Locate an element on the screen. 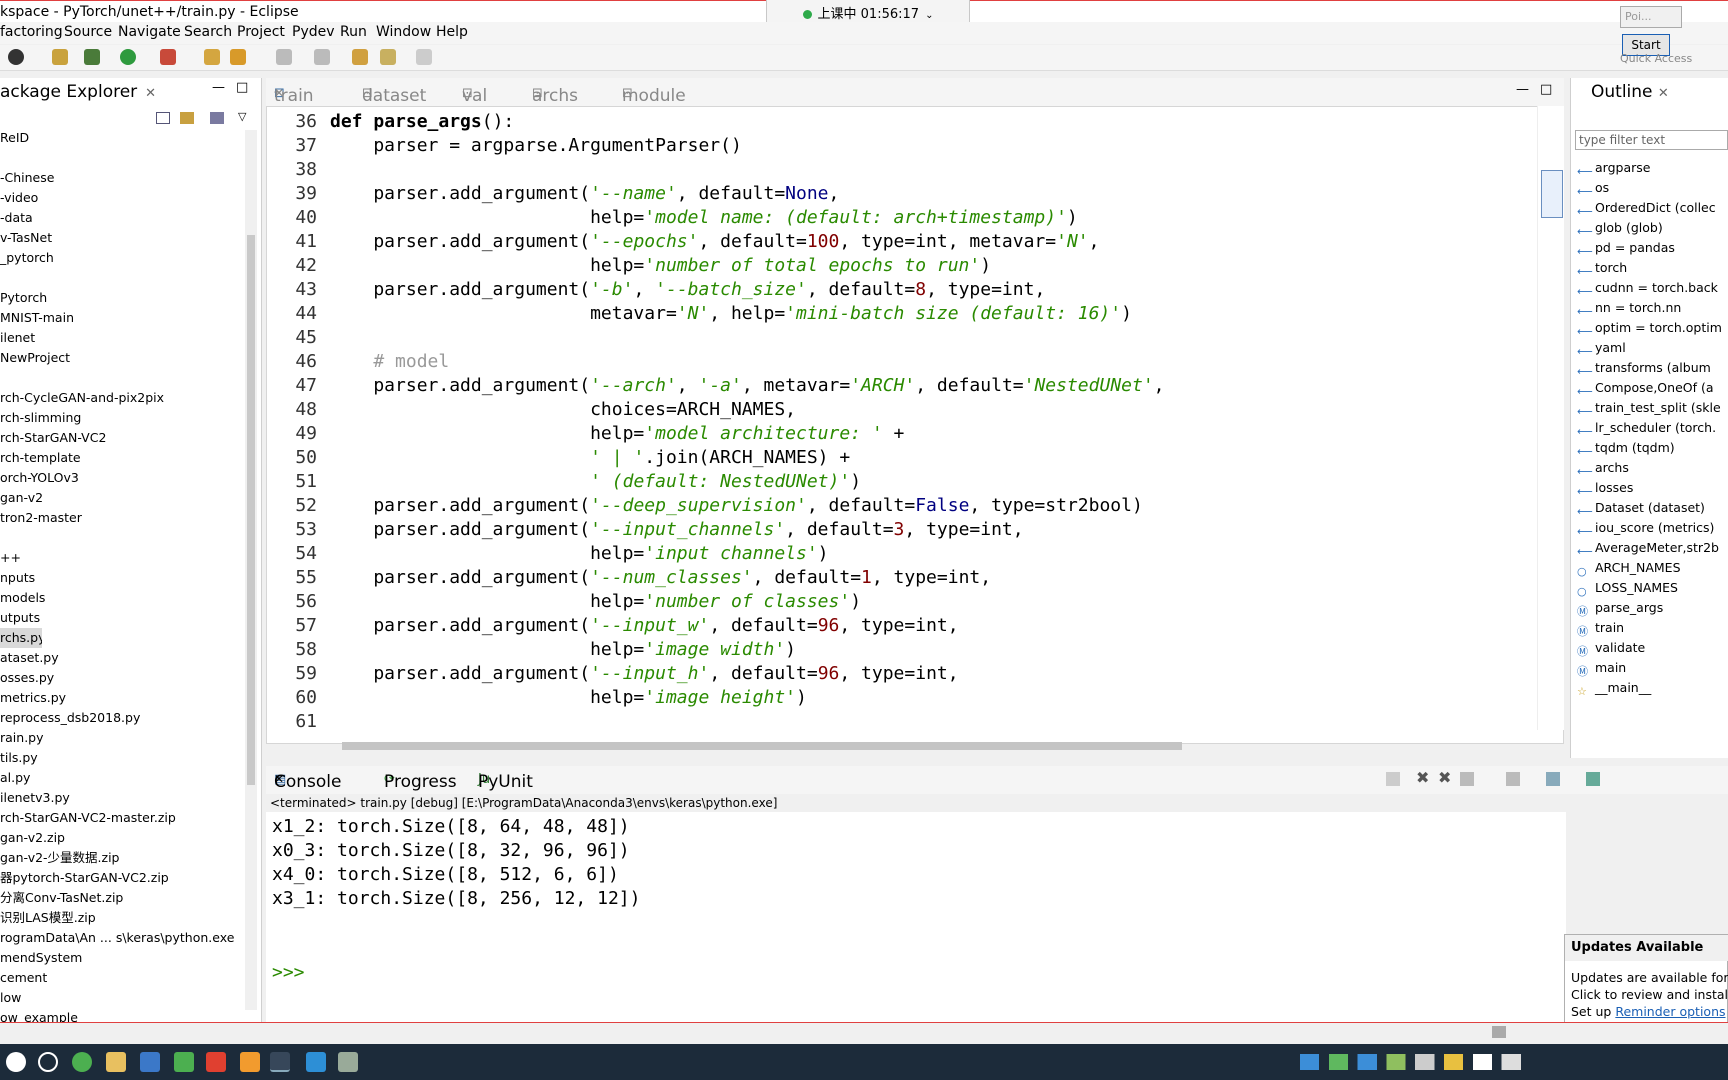 The image size is (1728, 1080). package-tree-item: -Chinese is located at coordinates (122, 178).